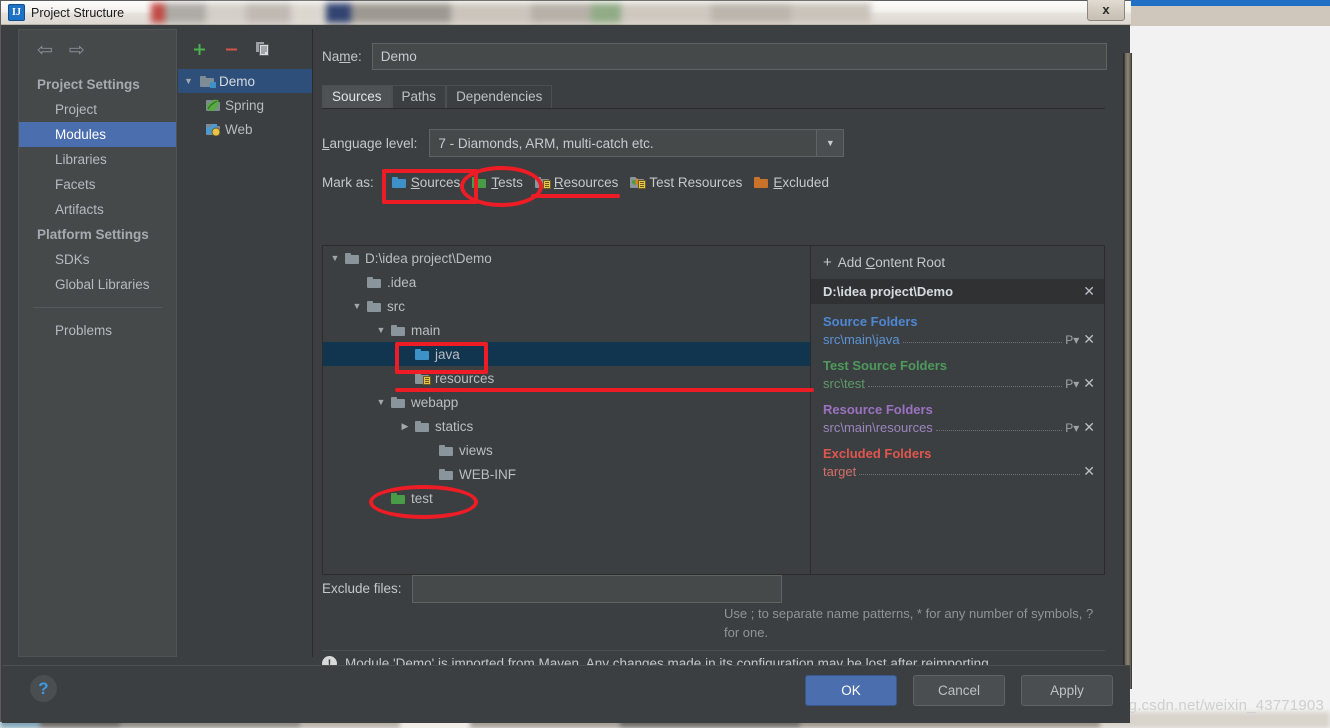 The image size is (1330, 728). I want to click on add-content-root-button: + Add Content Root, so click(957, 262).